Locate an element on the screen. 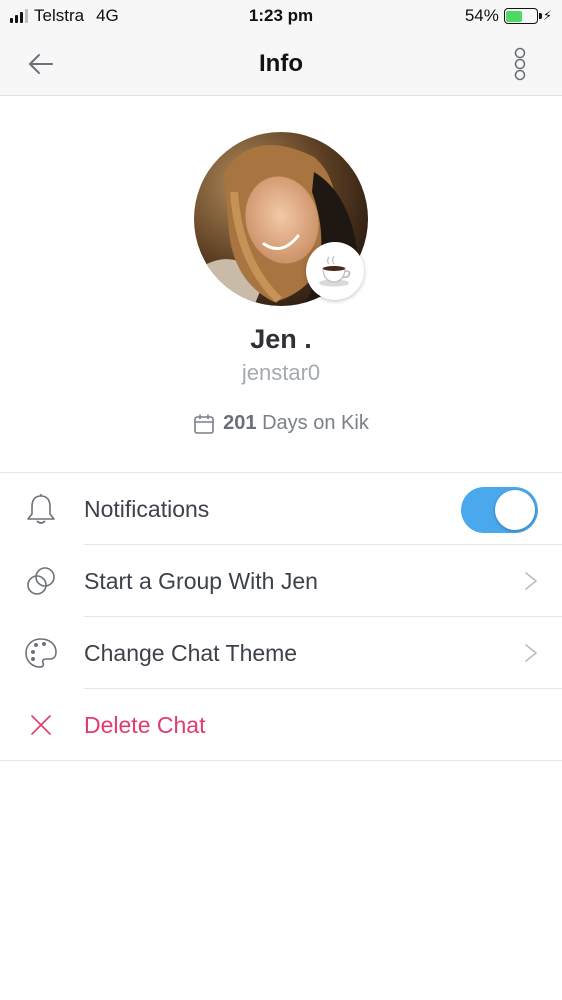 This screenshot has width=562, height=1000. page-title: Info is located at coordinates (281, 63).